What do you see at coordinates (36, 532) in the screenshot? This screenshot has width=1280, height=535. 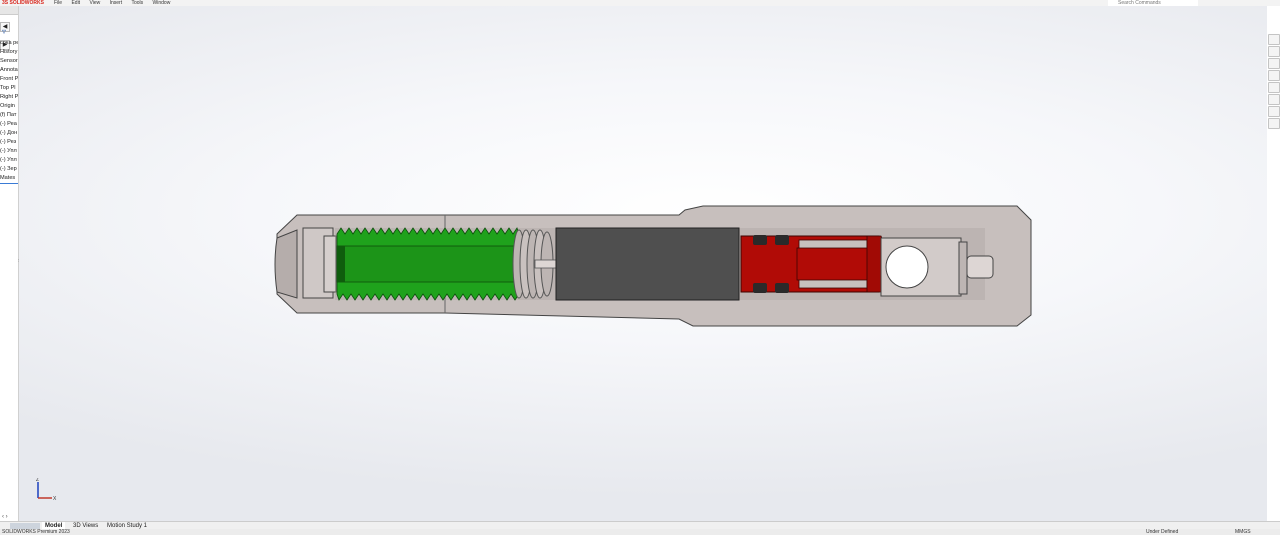 I see `status-product: SOLIDWORKS Premium 2023` at bounding box center [36, 532].